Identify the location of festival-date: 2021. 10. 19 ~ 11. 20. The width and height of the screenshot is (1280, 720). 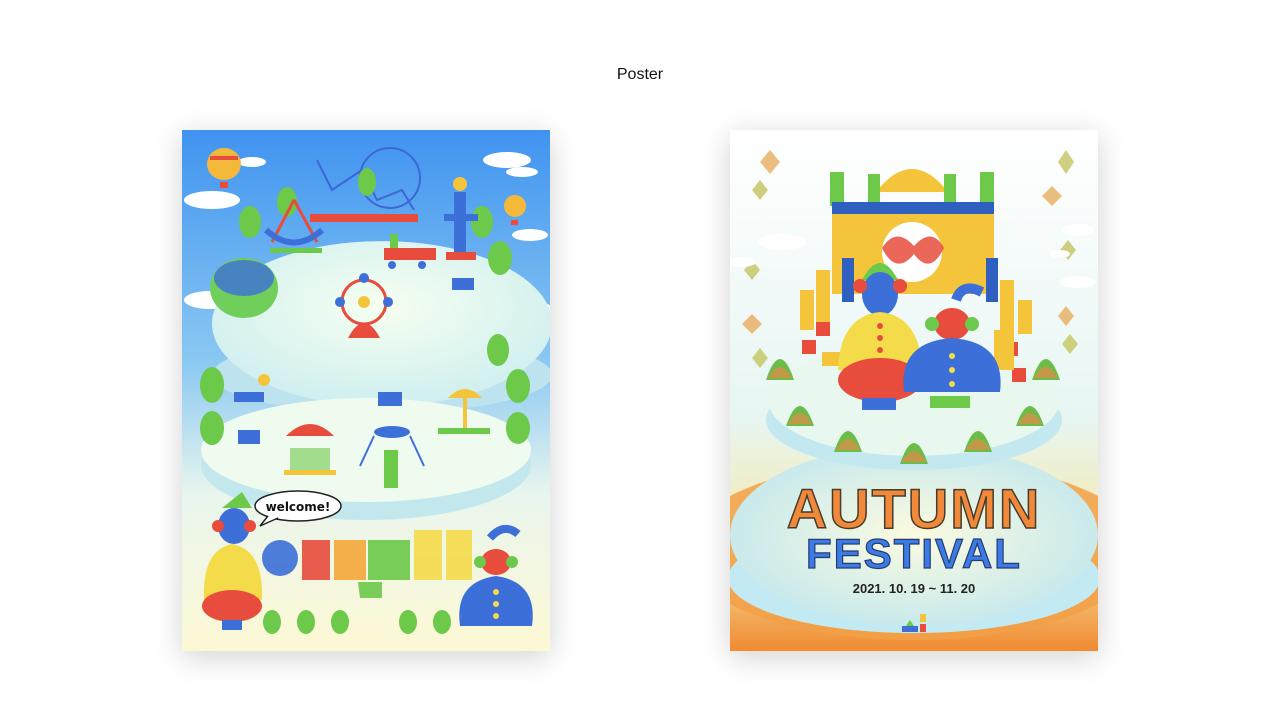
(914, 588).